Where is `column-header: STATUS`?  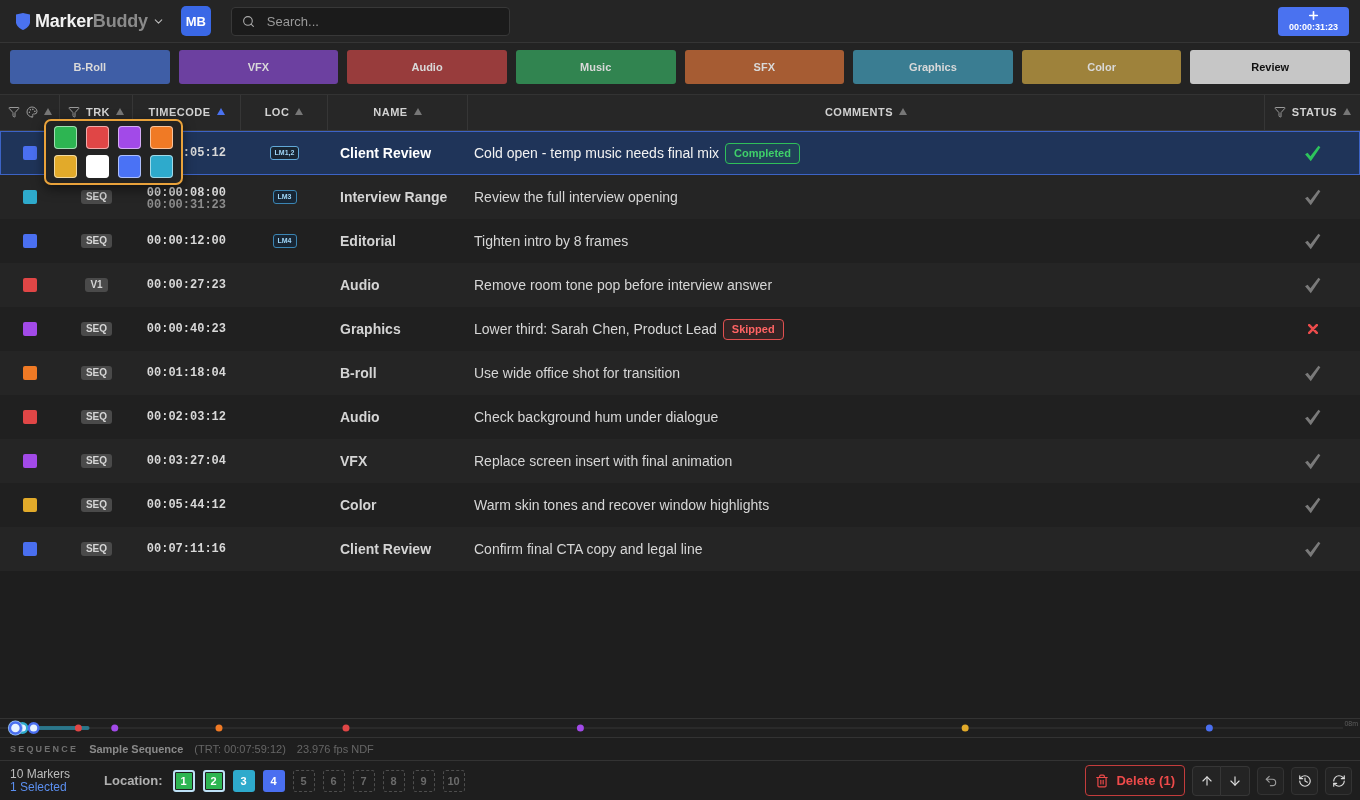 column-header: STATUS is located at coordinates (1314, 111).